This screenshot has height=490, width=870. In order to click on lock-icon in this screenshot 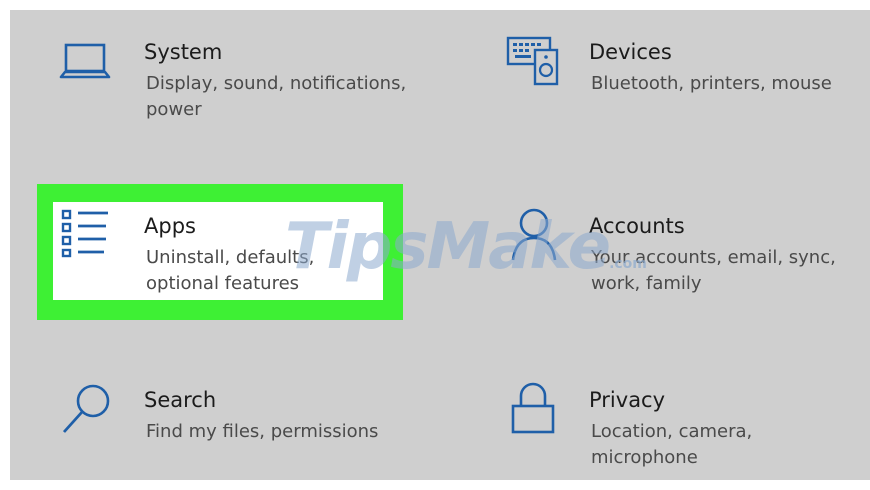, I will do `click(533, 410)`.